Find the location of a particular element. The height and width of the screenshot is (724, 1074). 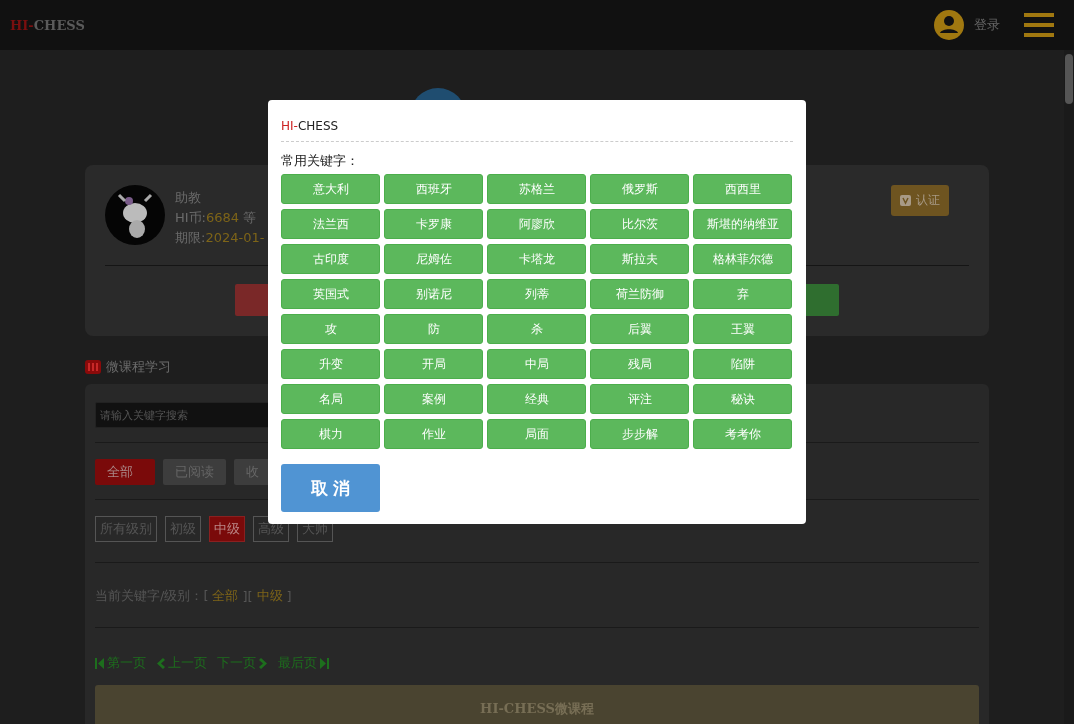

expiry-text: 期限:2024-01- is located at coordinates (220, 238).